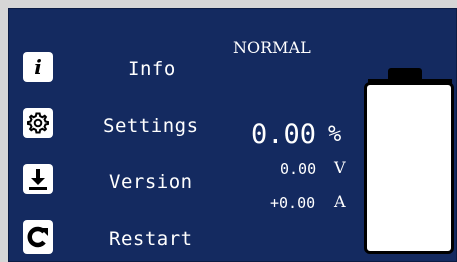  What do you see at coordinates (298, 169) in the screenshot?
I see `voltage-value: 0.00` at bounding box center [298, 169].